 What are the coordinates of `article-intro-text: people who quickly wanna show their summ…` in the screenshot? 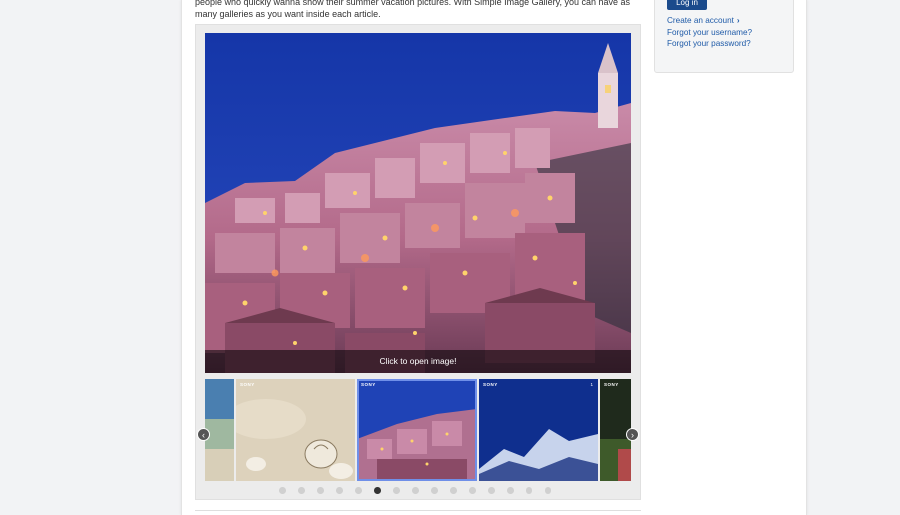 It's located at (413, 9).